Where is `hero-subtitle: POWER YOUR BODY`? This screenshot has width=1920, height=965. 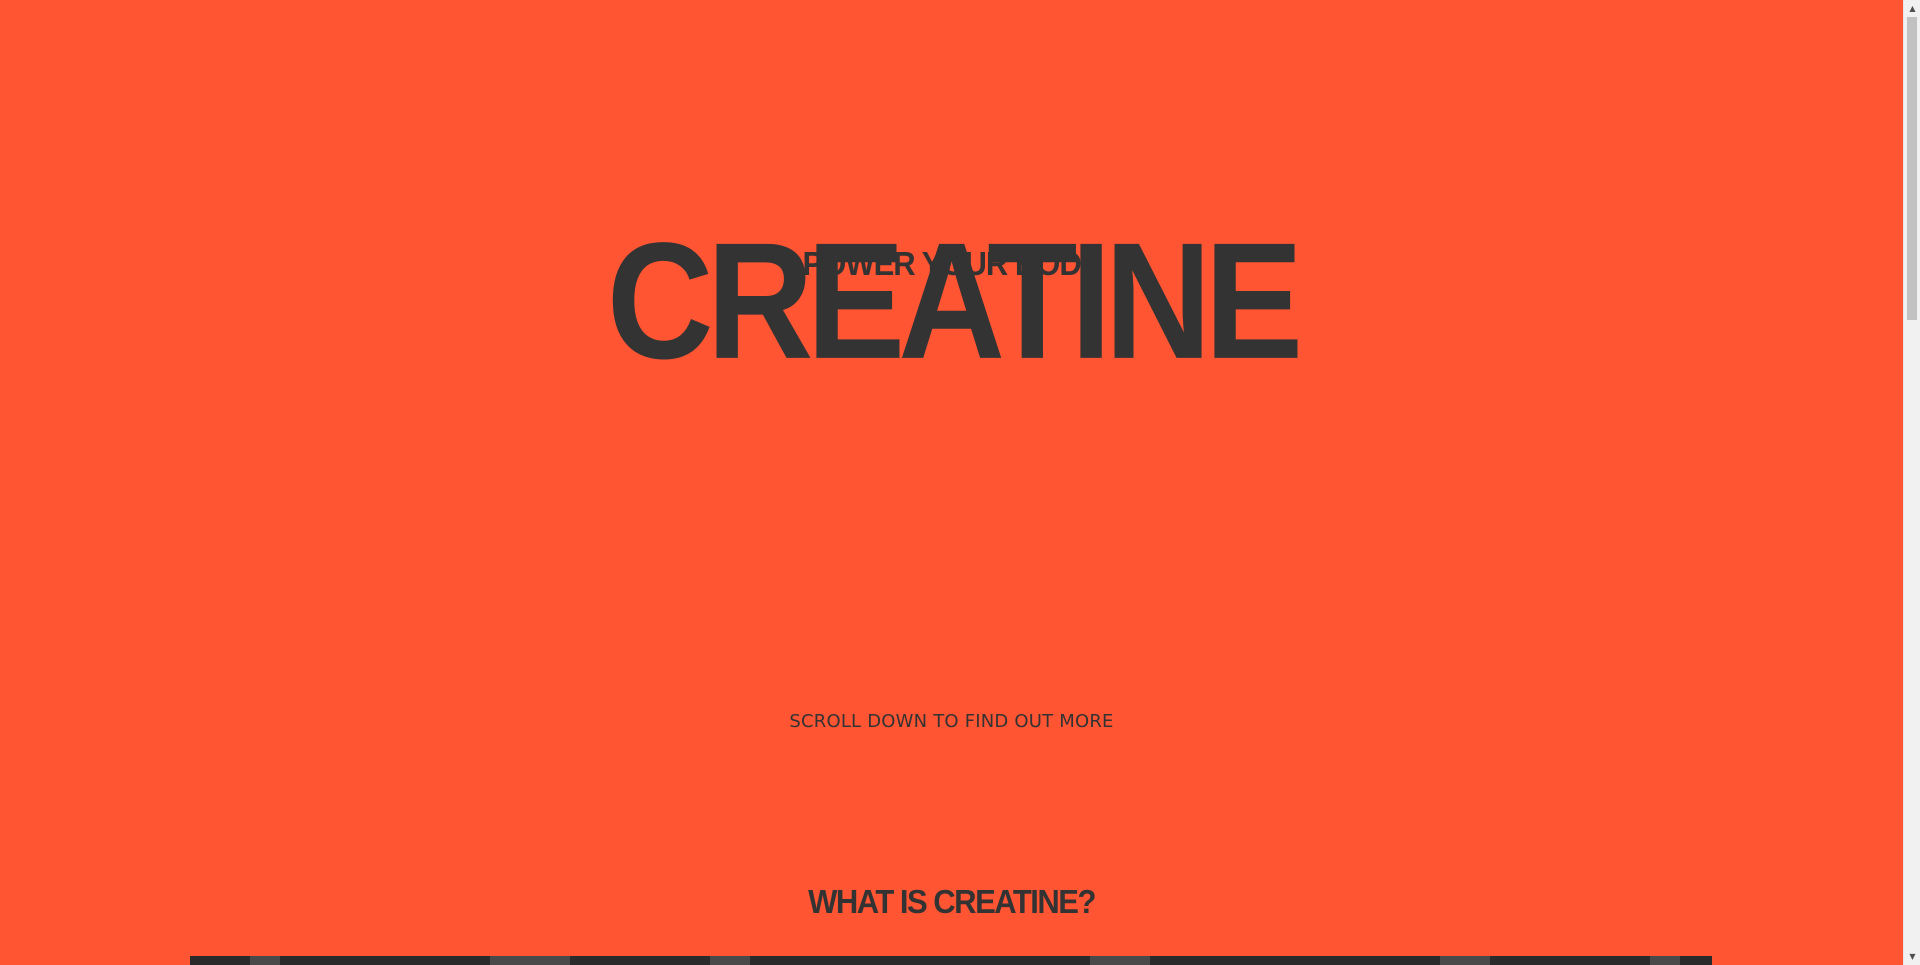
hero-subtitle: POWER YOUR BODY is located at coordinates (952, 263).